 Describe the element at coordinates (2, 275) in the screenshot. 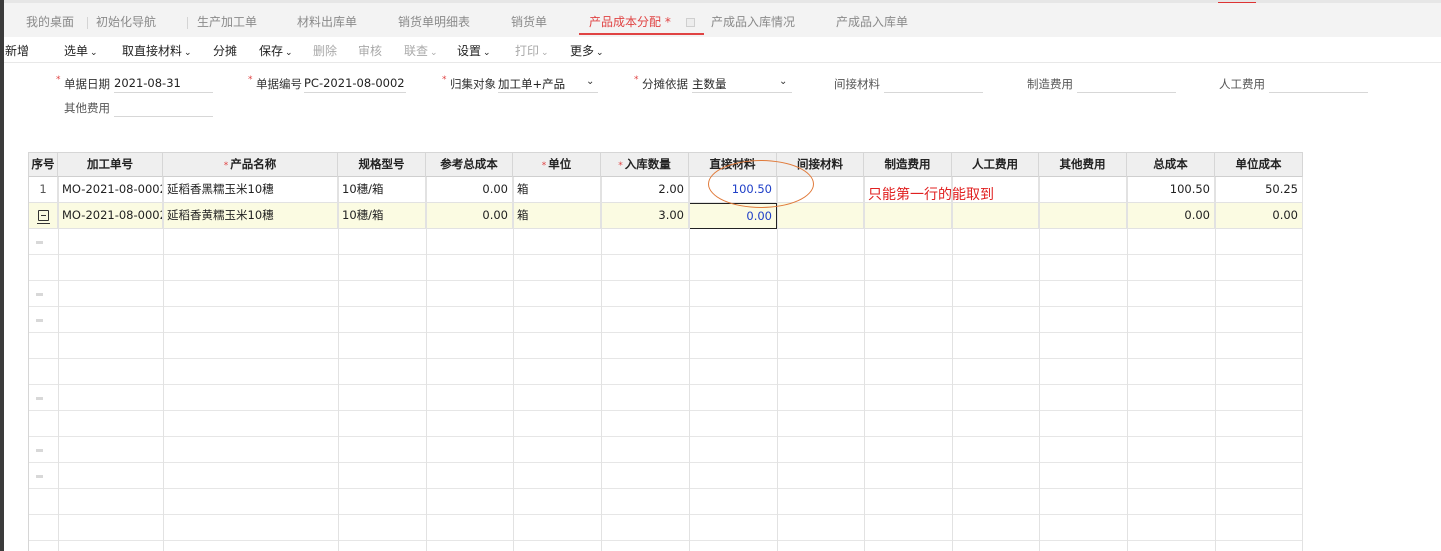

I see `left-edge-bar` at that location.